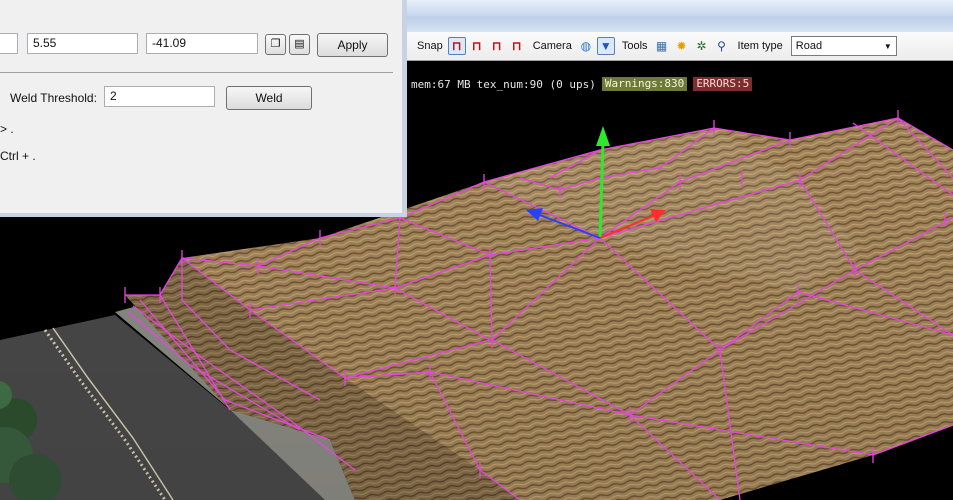 This screenshot has height=500, width=953. I want to click on sun-icon: ✹, so click(682, 46).